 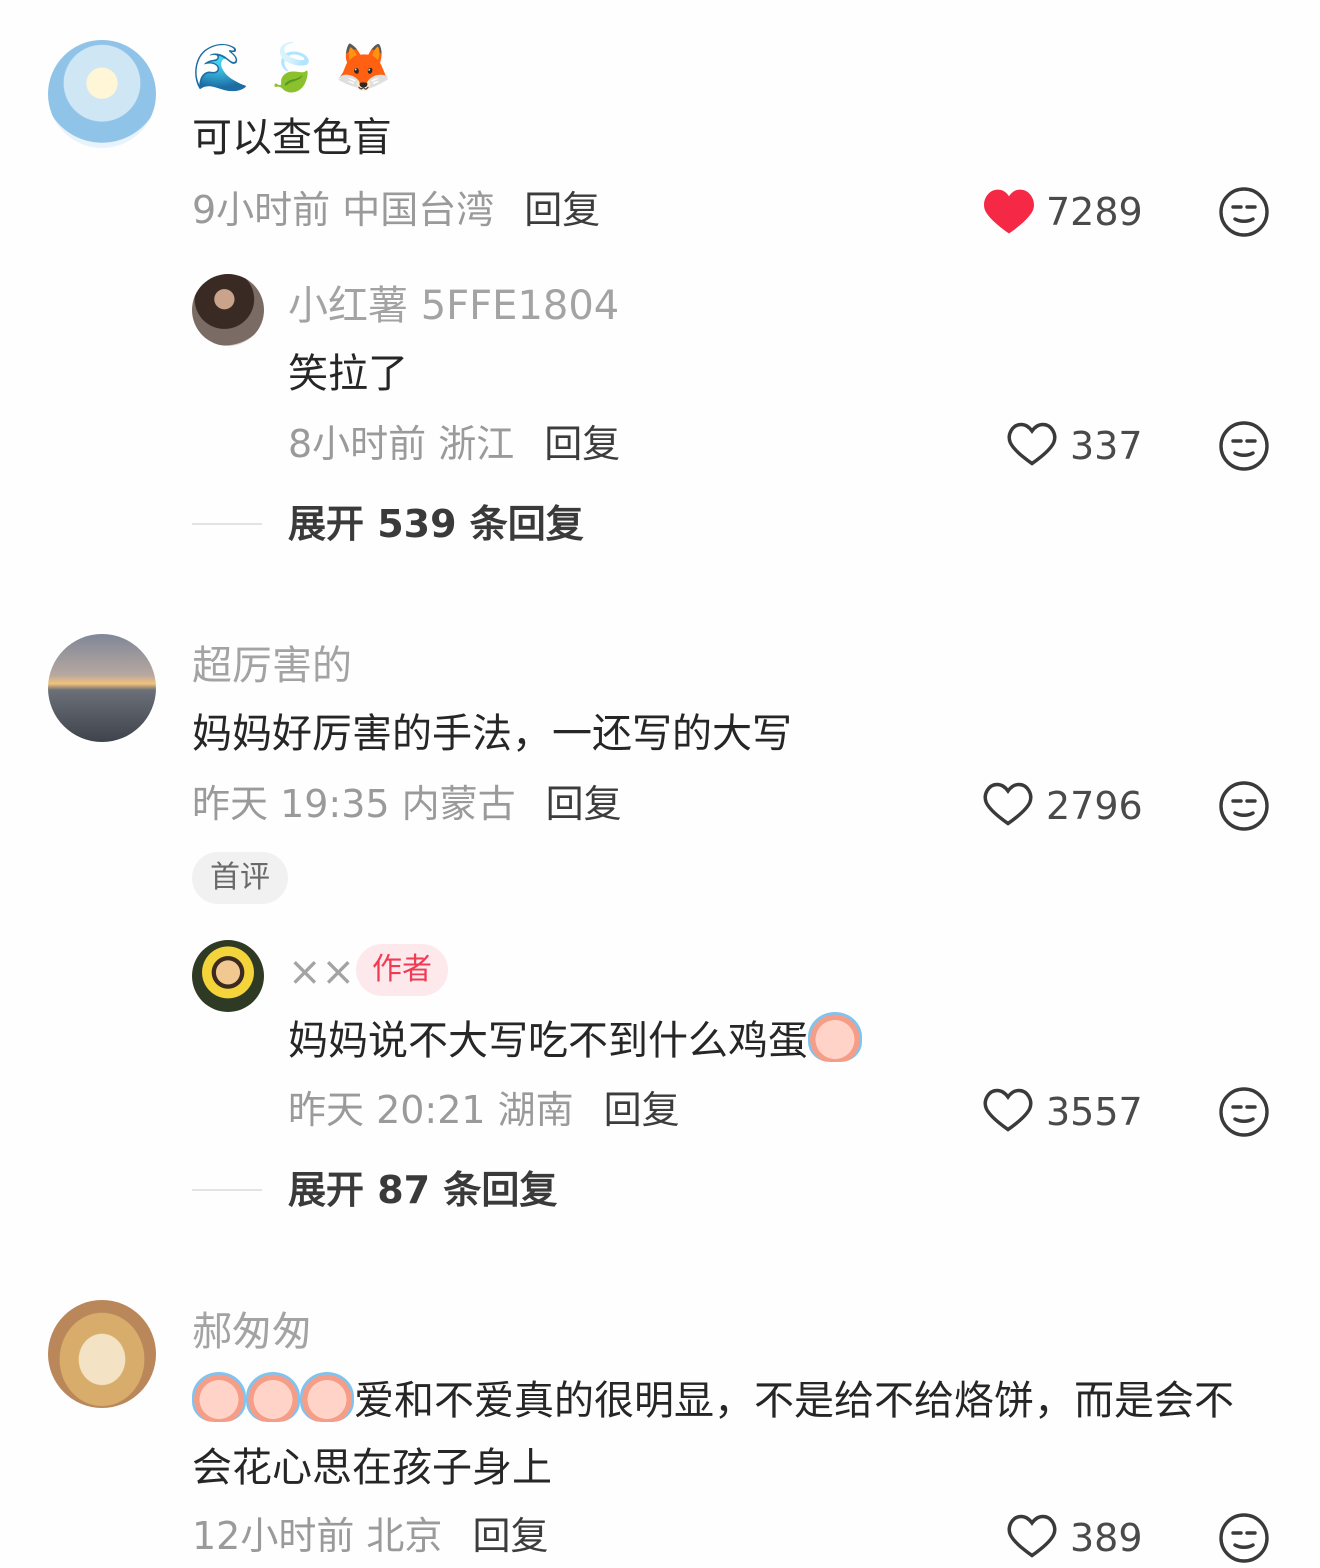 I want to click on reply-text: 妈妈说不大写吃不到什么鸡蛋, so click(x=575, y=1040).